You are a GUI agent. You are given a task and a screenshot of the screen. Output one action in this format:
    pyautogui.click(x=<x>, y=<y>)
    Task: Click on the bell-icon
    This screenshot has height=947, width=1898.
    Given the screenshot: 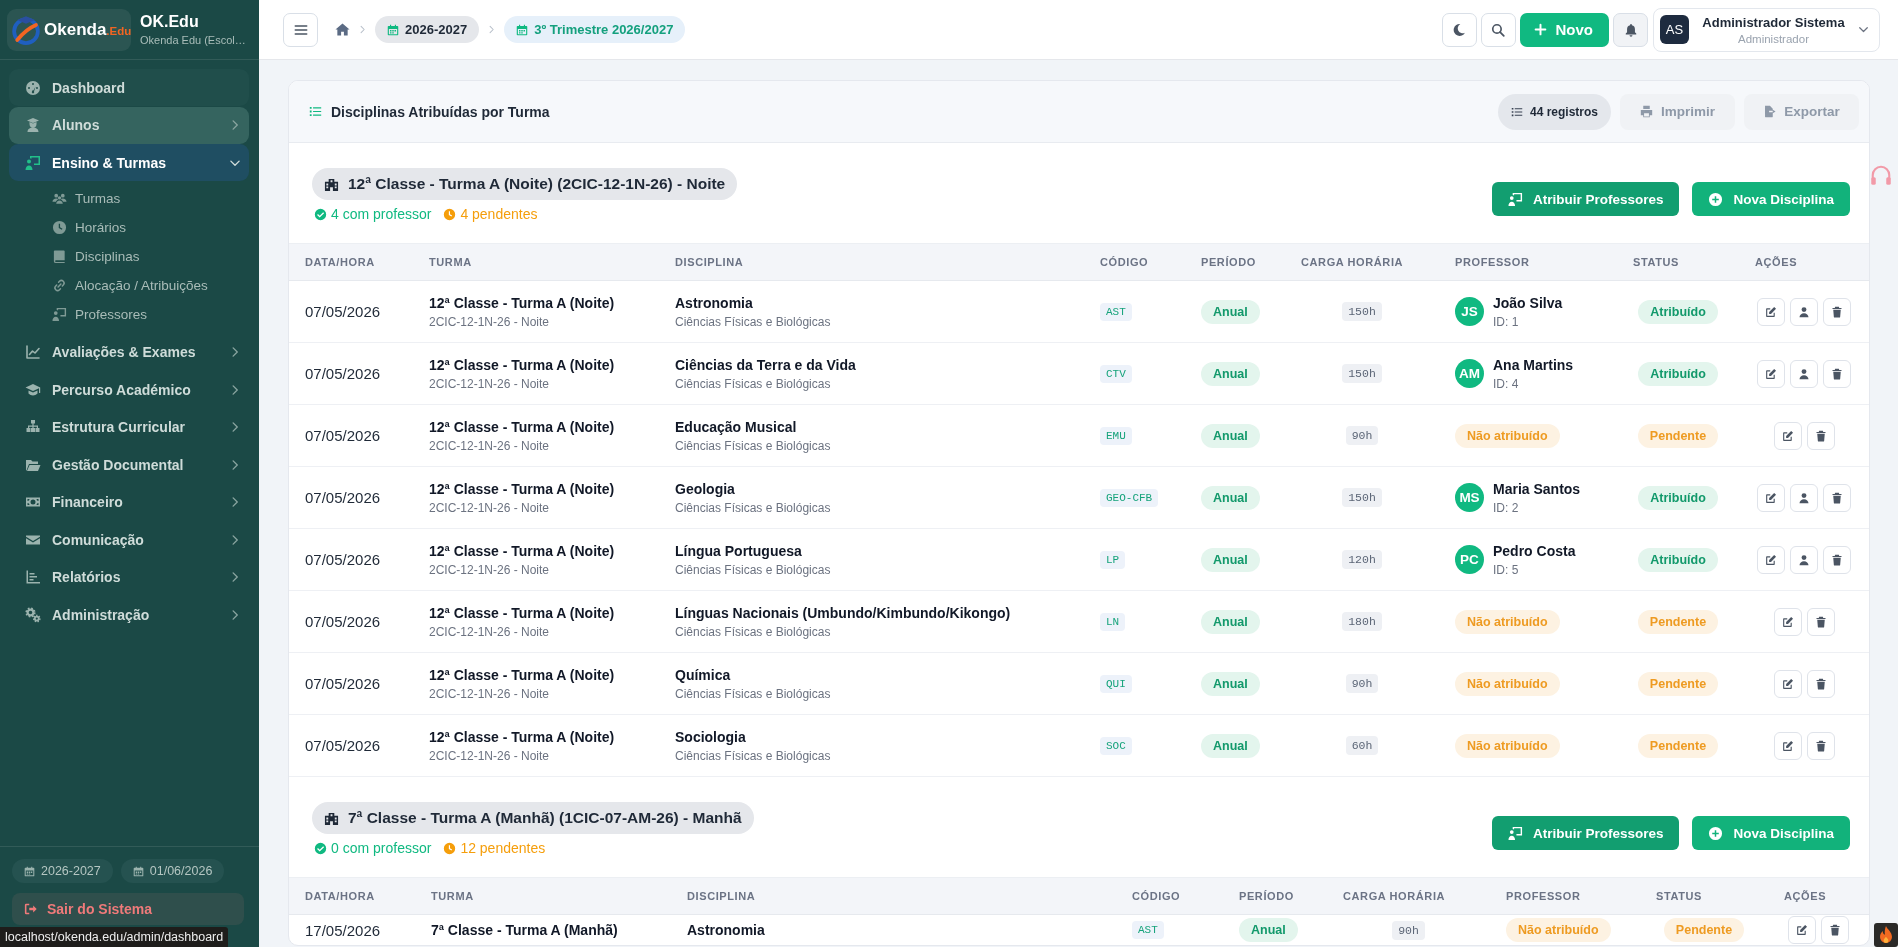 What is the action you would take?
    pyautogui.click(x=1630, y=29)
    